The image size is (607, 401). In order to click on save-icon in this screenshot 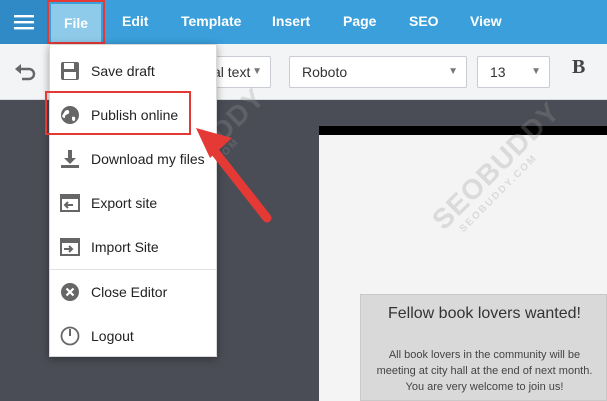, I will do `click(70, 71)`.